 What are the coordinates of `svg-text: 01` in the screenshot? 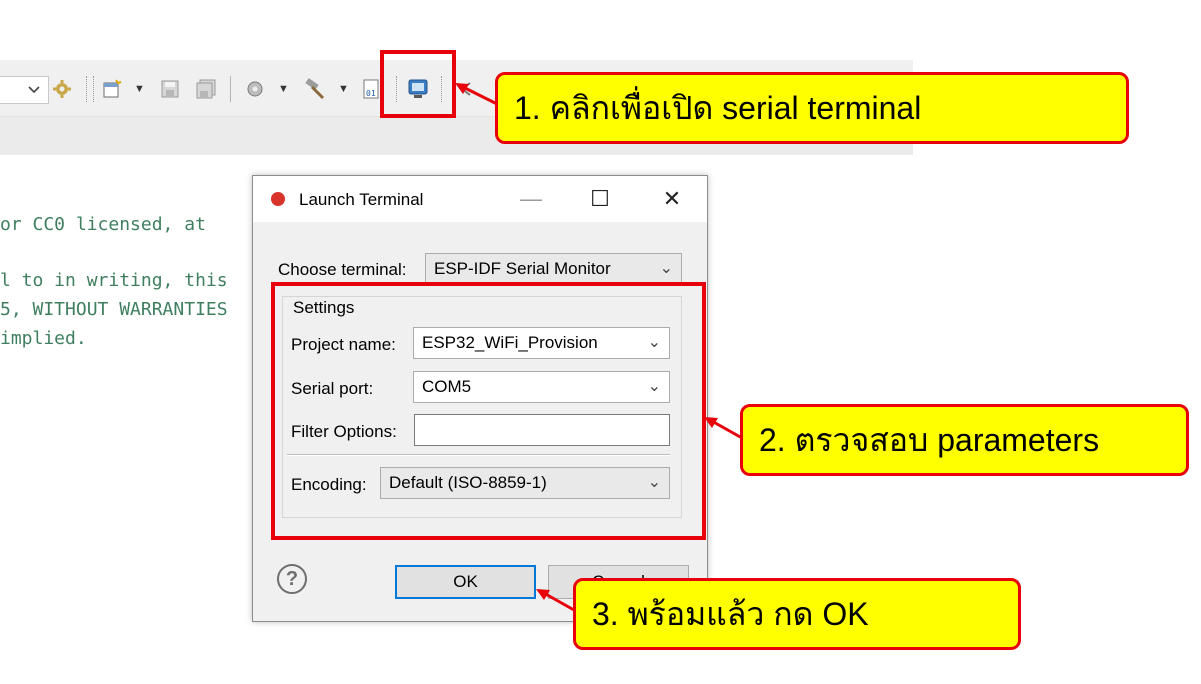 It's located at (371, 93).